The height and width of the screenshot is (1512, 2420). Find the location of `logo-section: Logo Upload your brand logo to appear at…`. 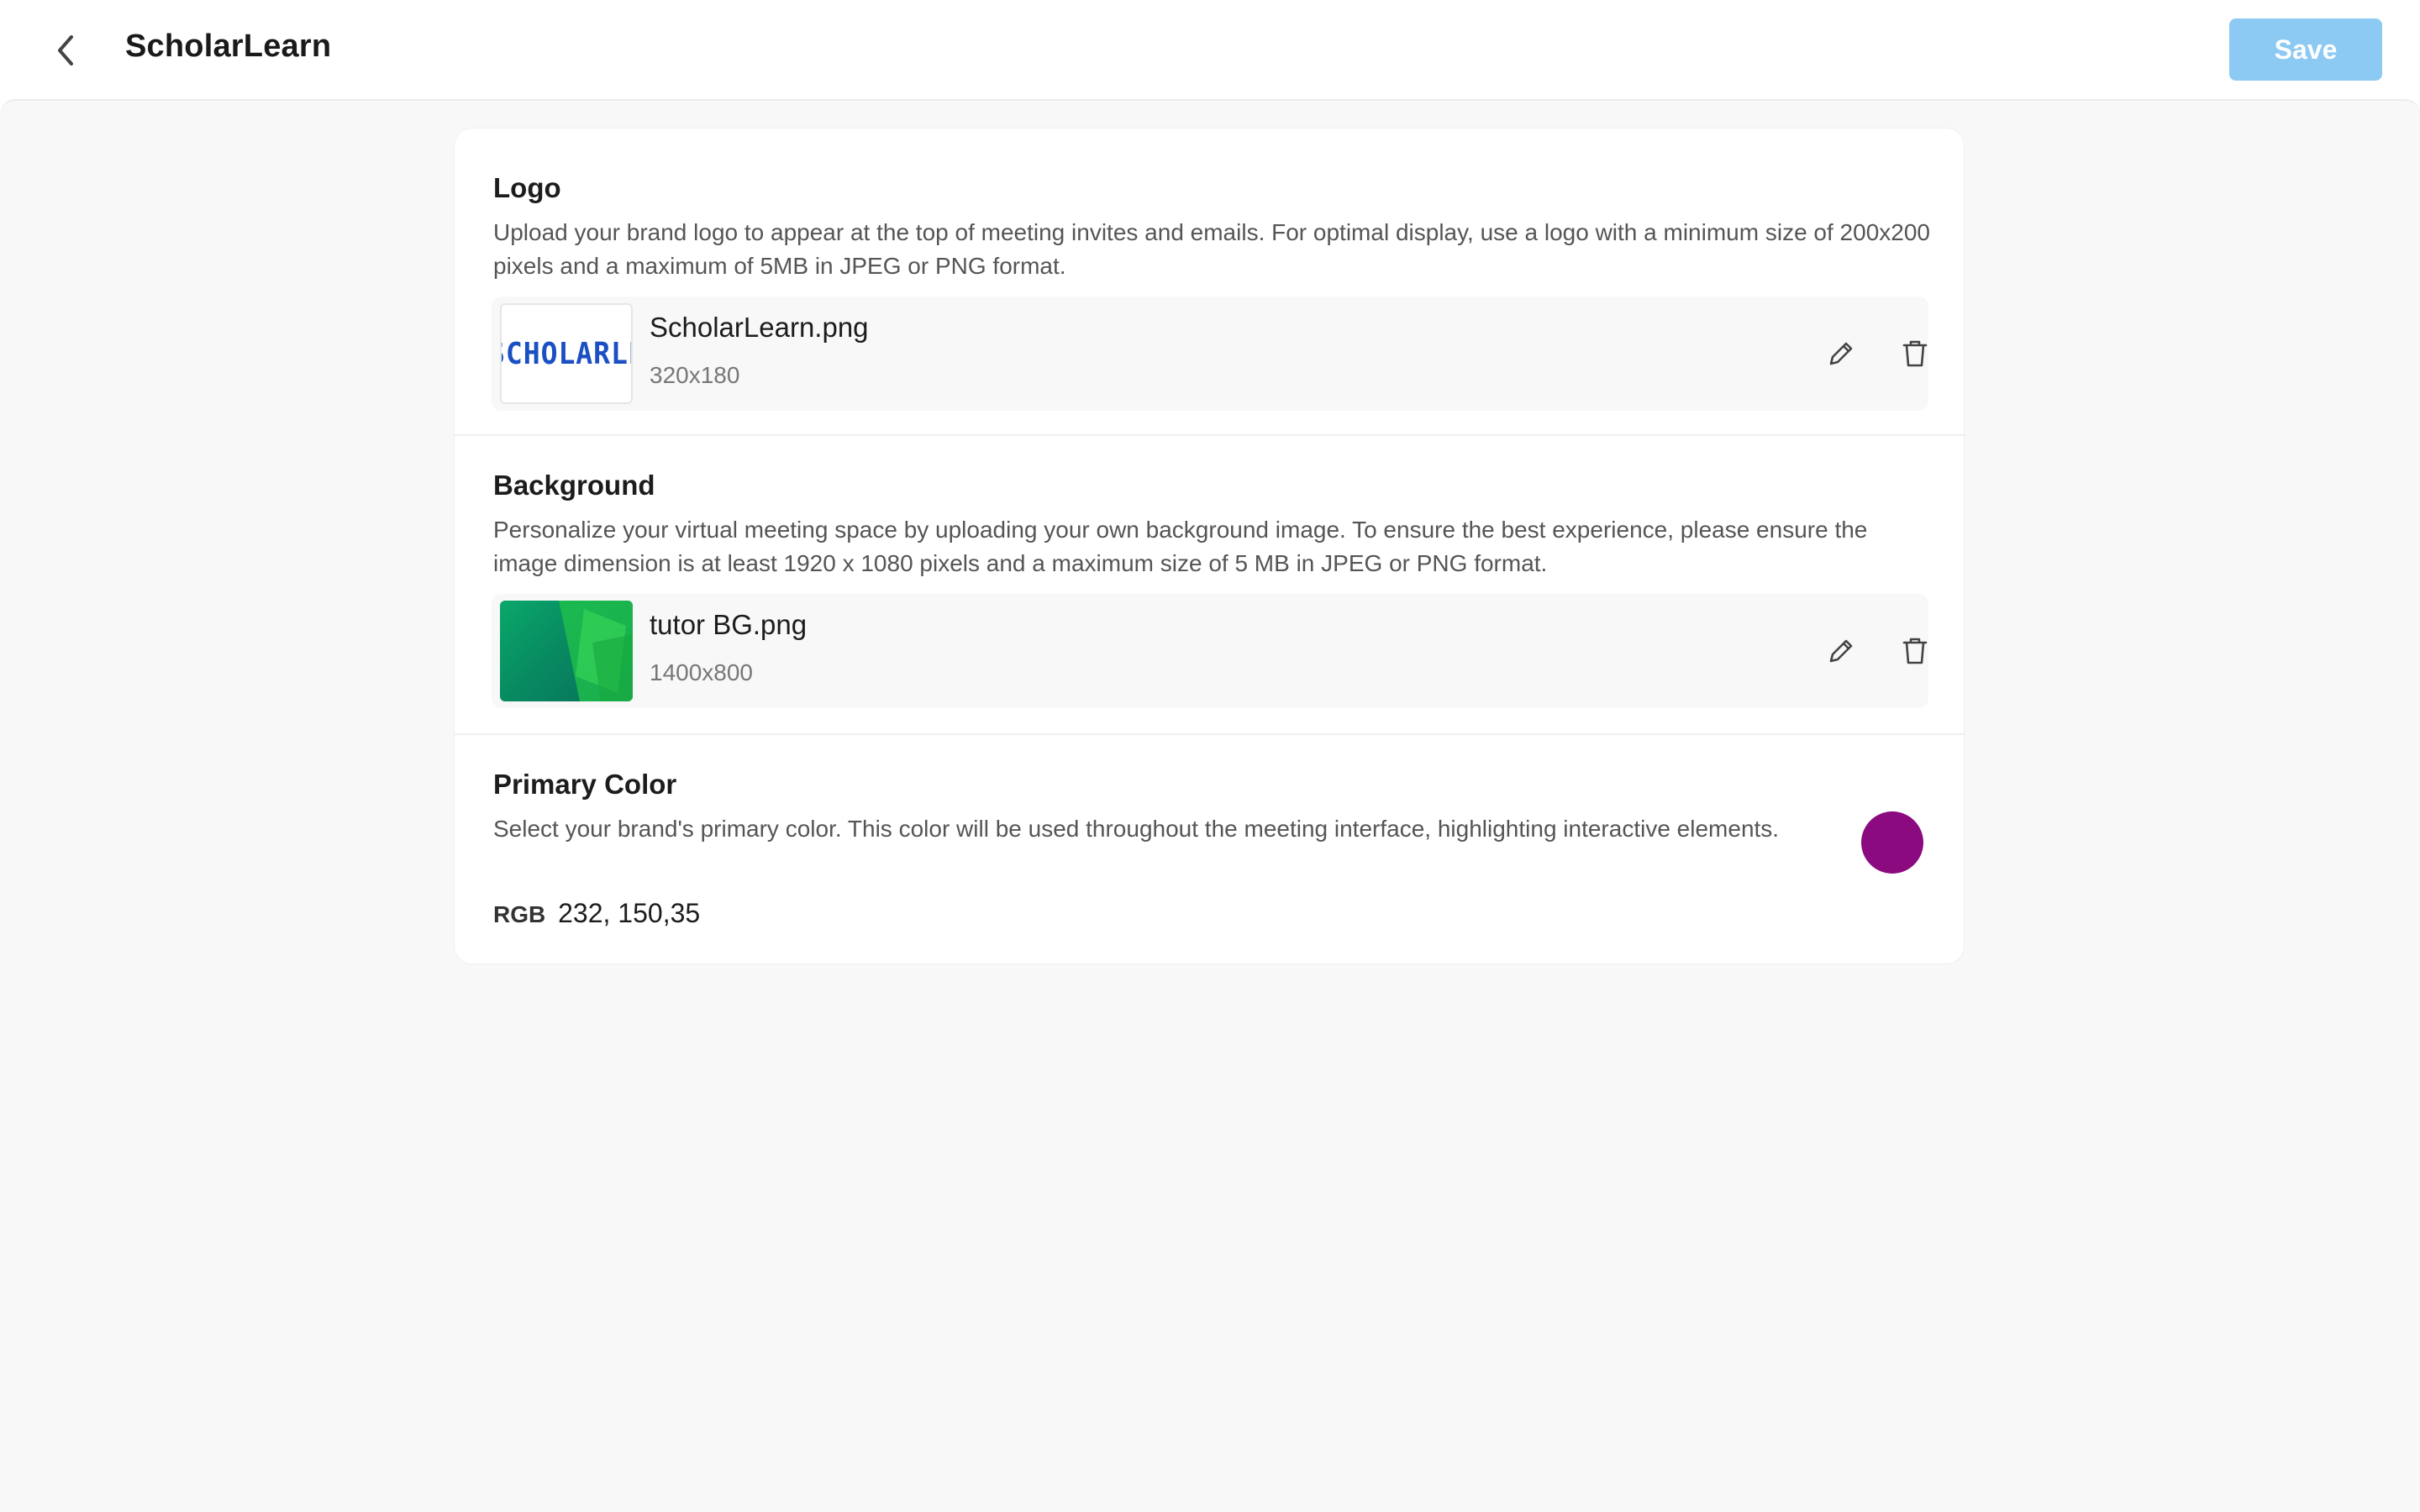

logo-section: Logo Upload your brand logo to appear at… is located at coordinates (1210, 282).